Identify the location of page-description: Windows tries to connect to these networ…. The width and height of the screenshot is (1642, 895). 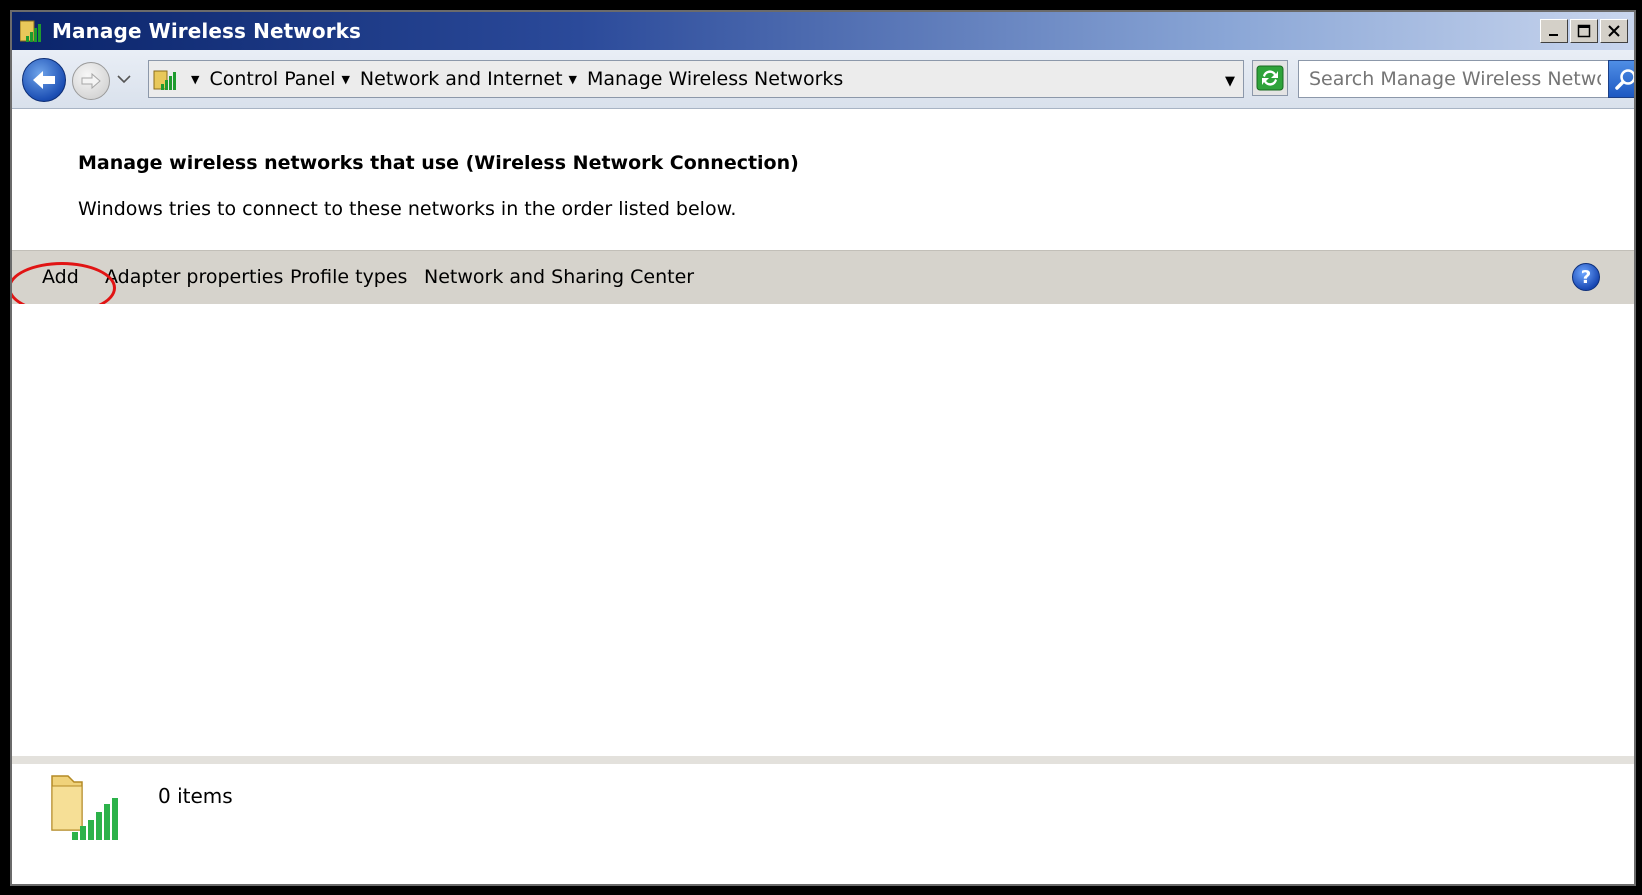
(407, 209).